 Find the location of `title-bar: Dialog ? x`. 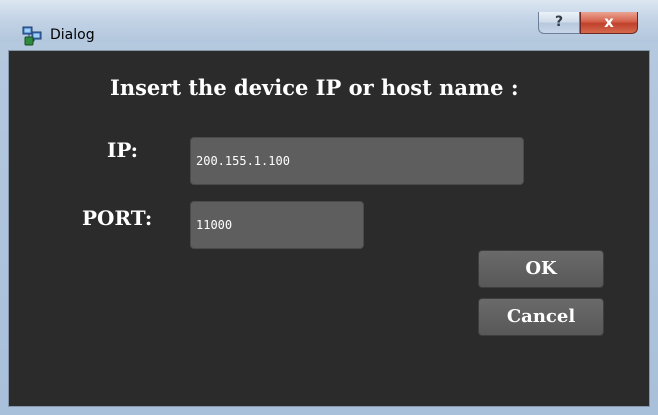

title-bar: Dialog ? x is located at coordinates (329, 23).